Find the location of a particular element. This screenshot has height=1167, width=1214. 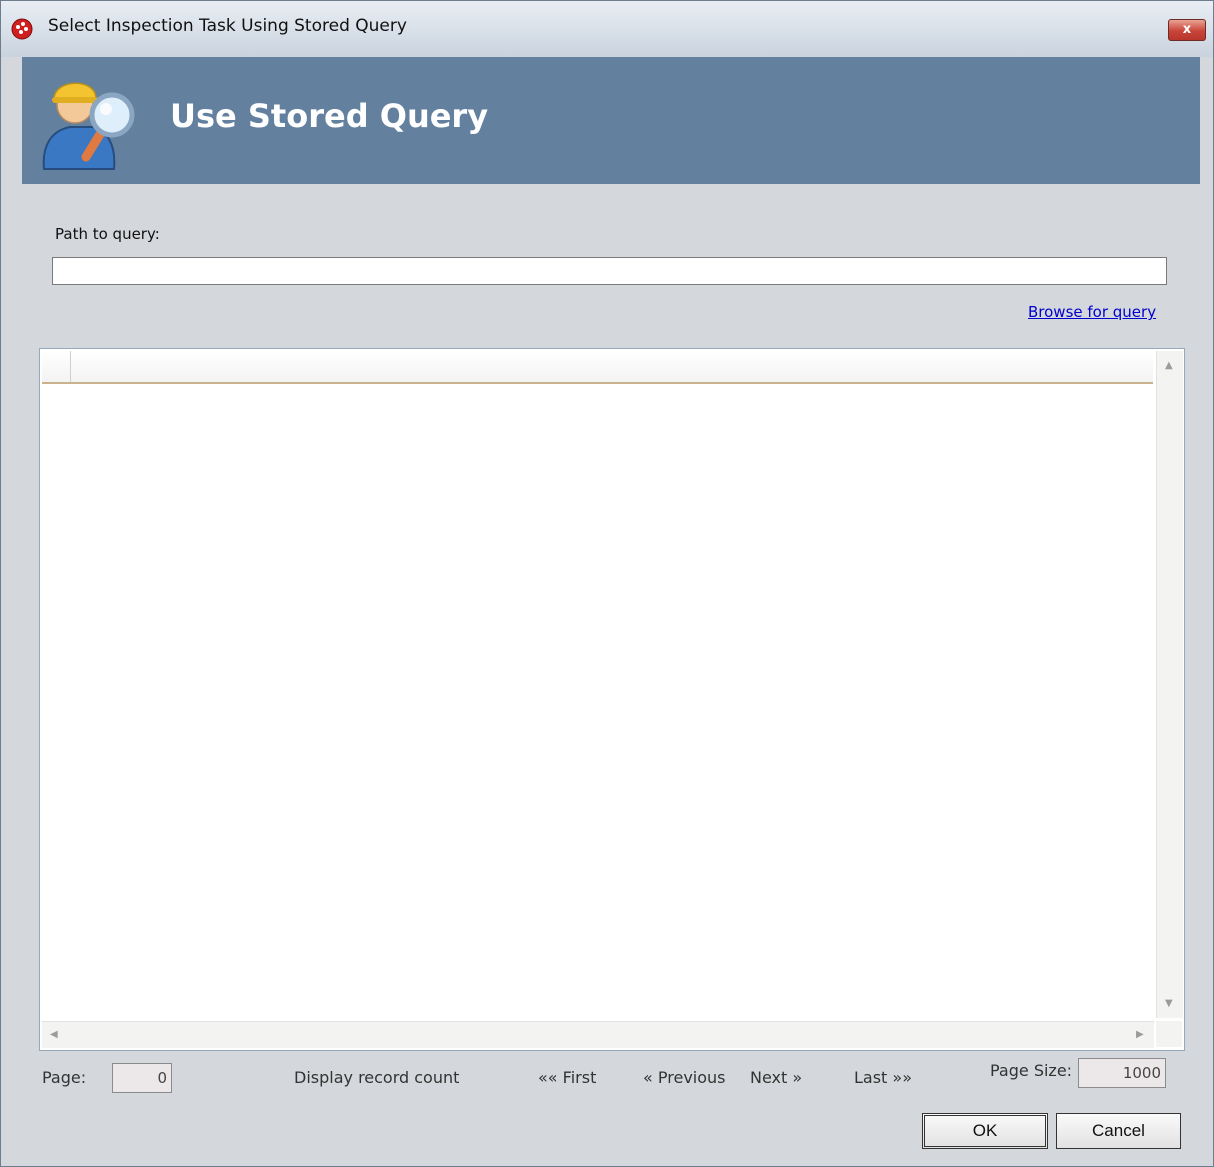

browse-for-query-link: Browse for query is located at coordinates (1092, 312).